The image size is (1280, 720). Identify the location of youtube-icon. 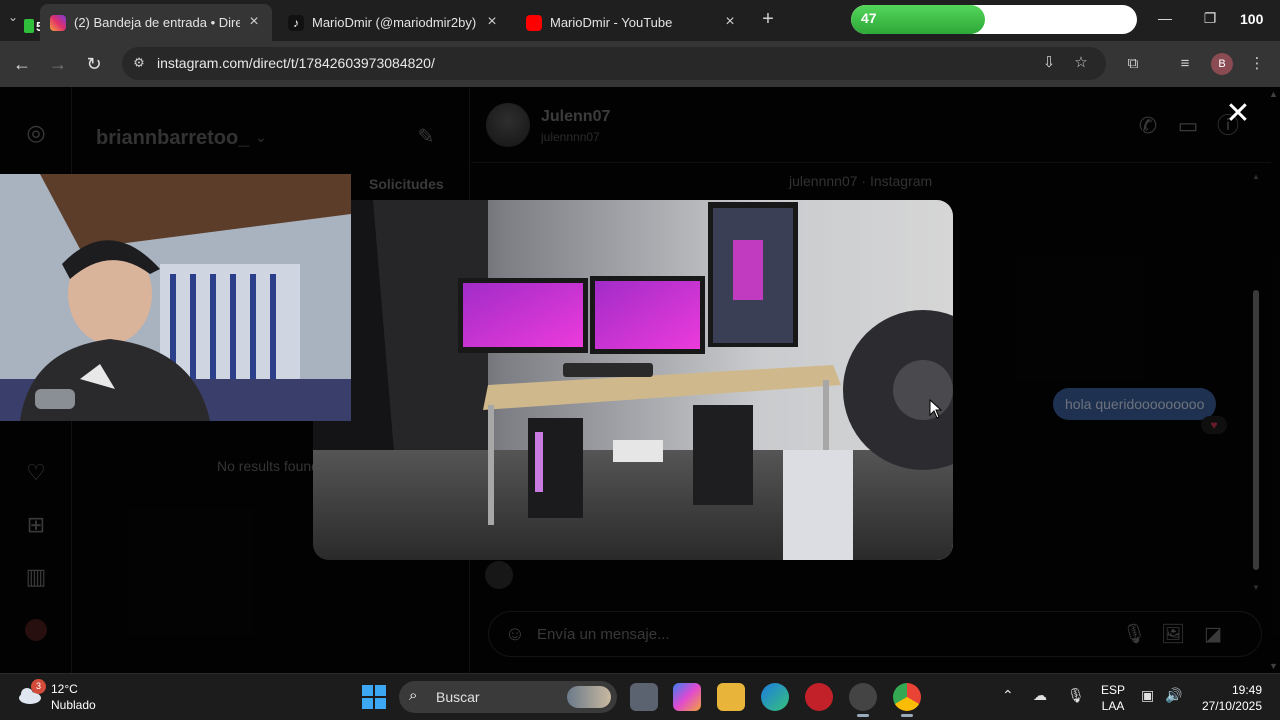
(534, 22).